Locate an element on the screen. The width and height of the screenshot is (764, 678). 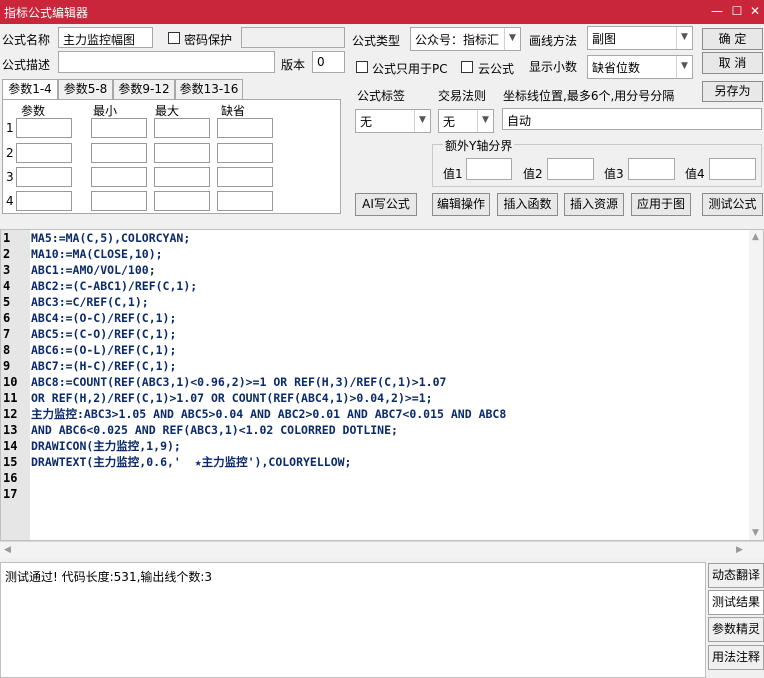
formula-type-select: 公众号：指标汇 ▼ is located at coordinates (465, 39).